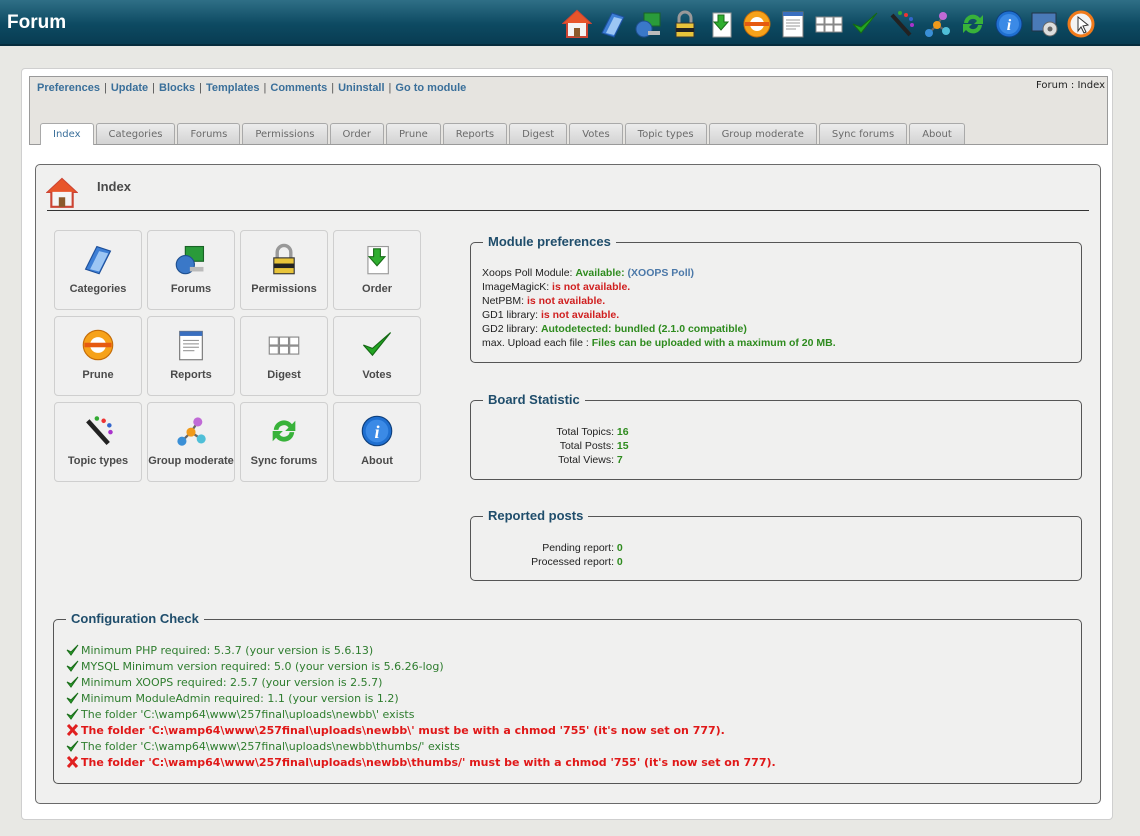 The height and width of the screenshot is (836, 1140). I want to click on grid-item-label: Topic types, so click(98, 461).